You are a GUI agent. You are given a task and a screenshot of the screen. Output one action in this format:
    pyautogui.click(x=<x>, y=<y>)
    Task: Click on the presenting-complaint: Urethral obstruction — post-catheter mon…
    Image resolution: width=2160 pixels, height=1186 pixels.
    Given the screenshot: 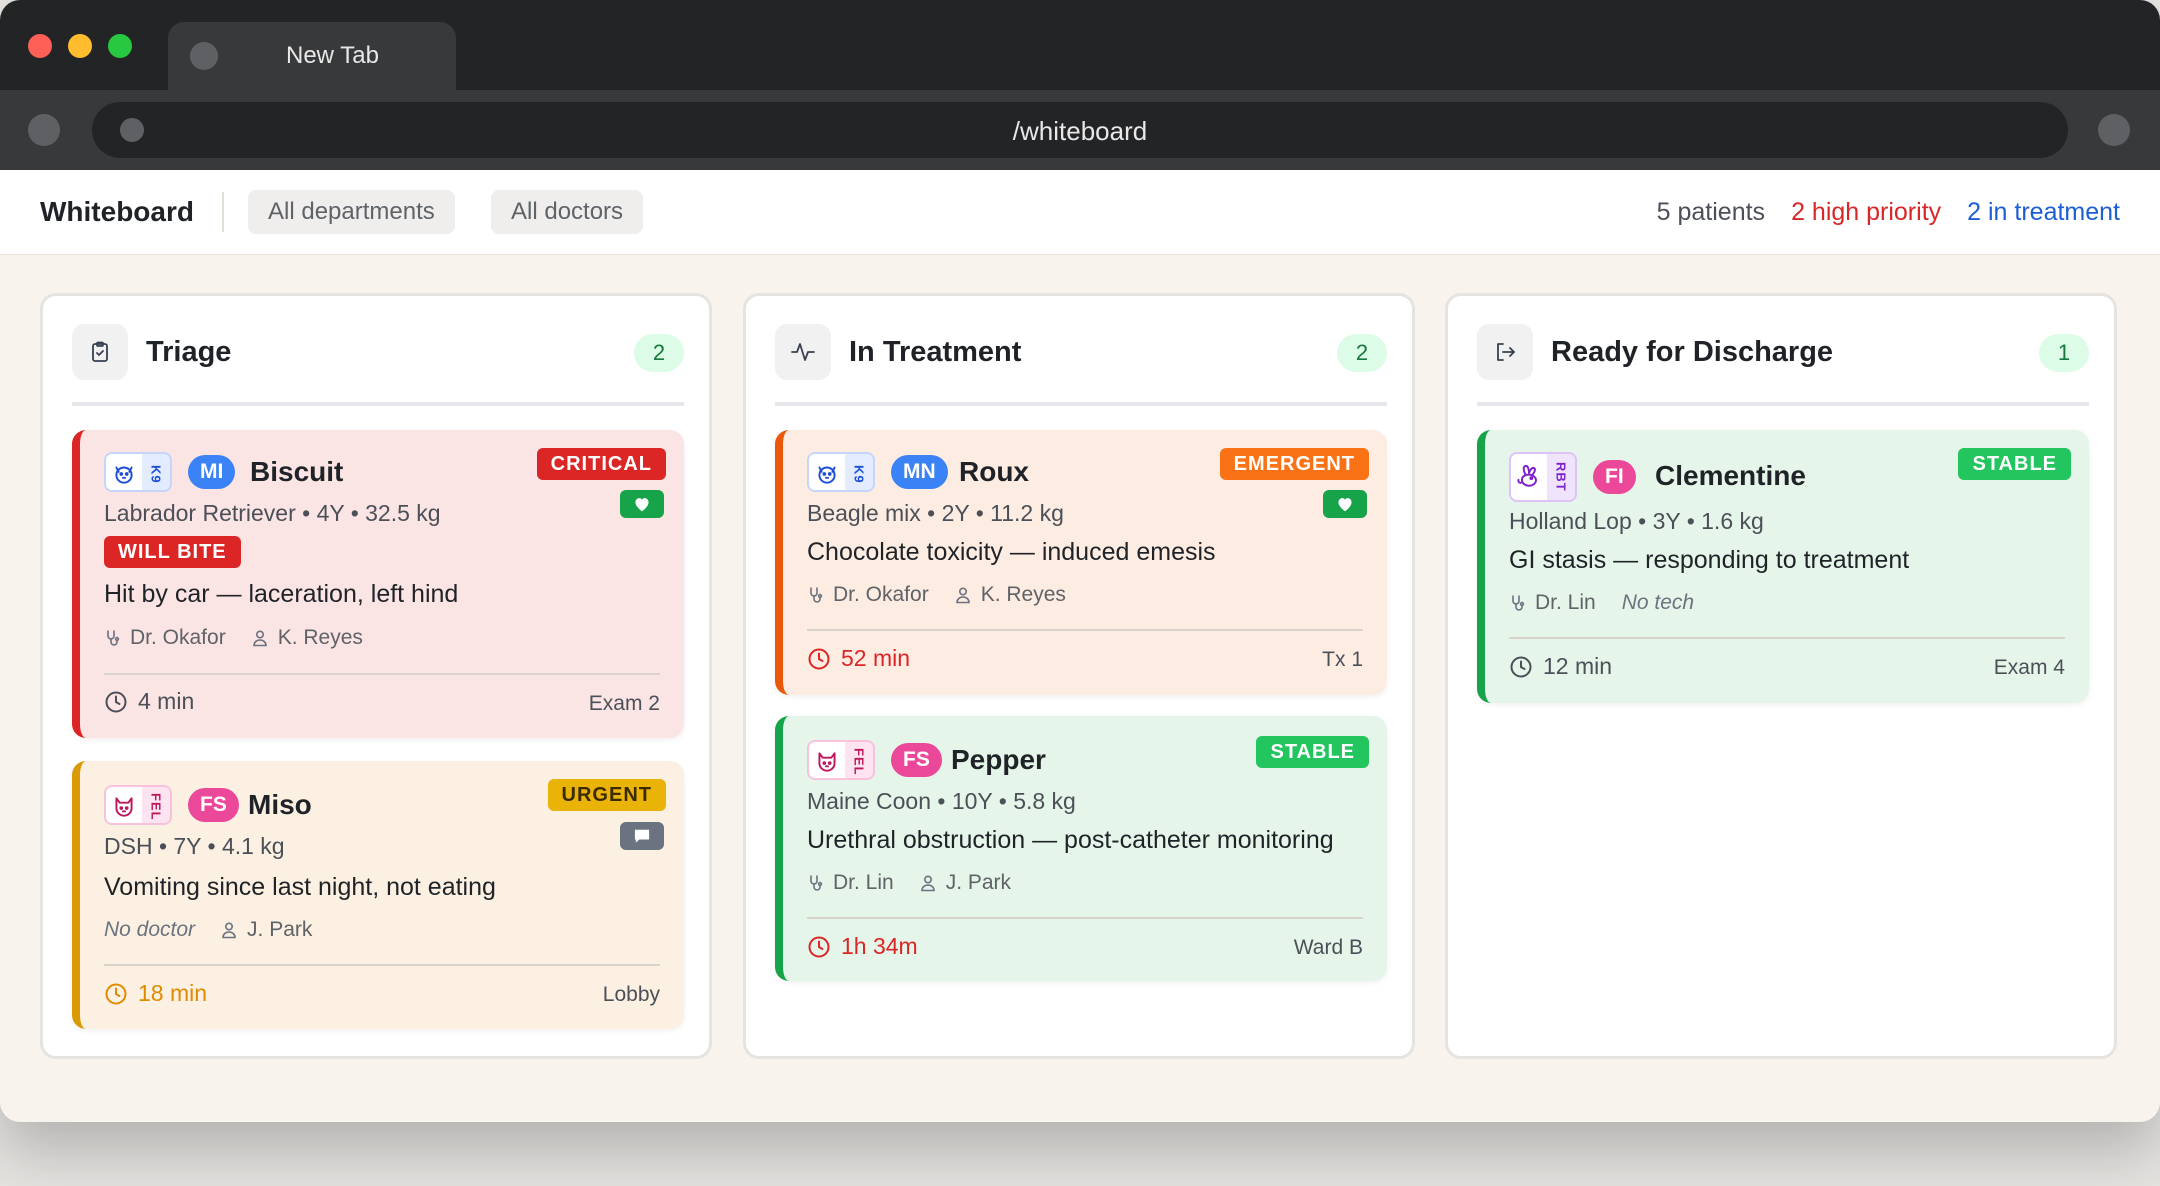 What is the action you would take?
    pyautogui.click(x=1070, y=840)
    